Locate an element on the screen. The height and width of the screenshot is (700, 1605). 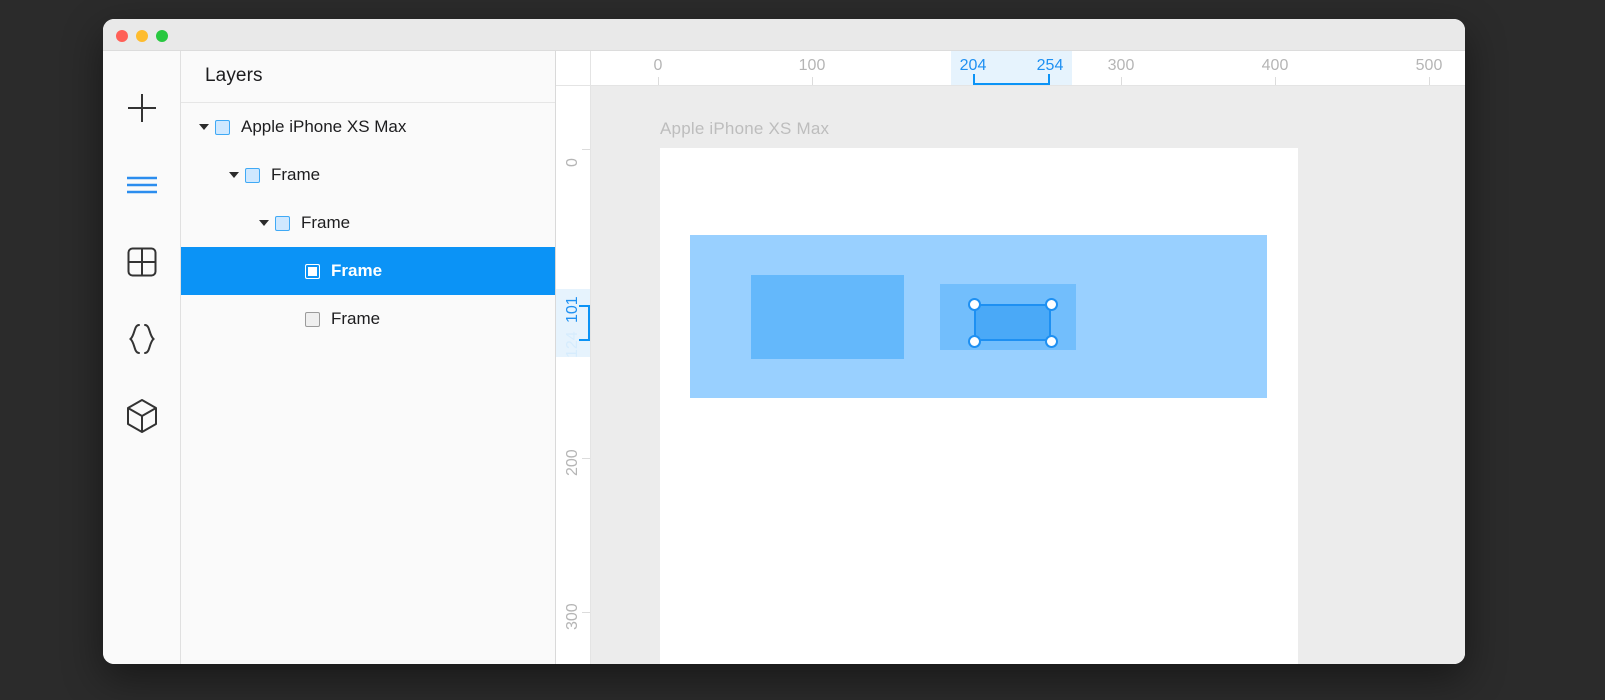
toolbar-item-code is located at coordinates (142, 339).